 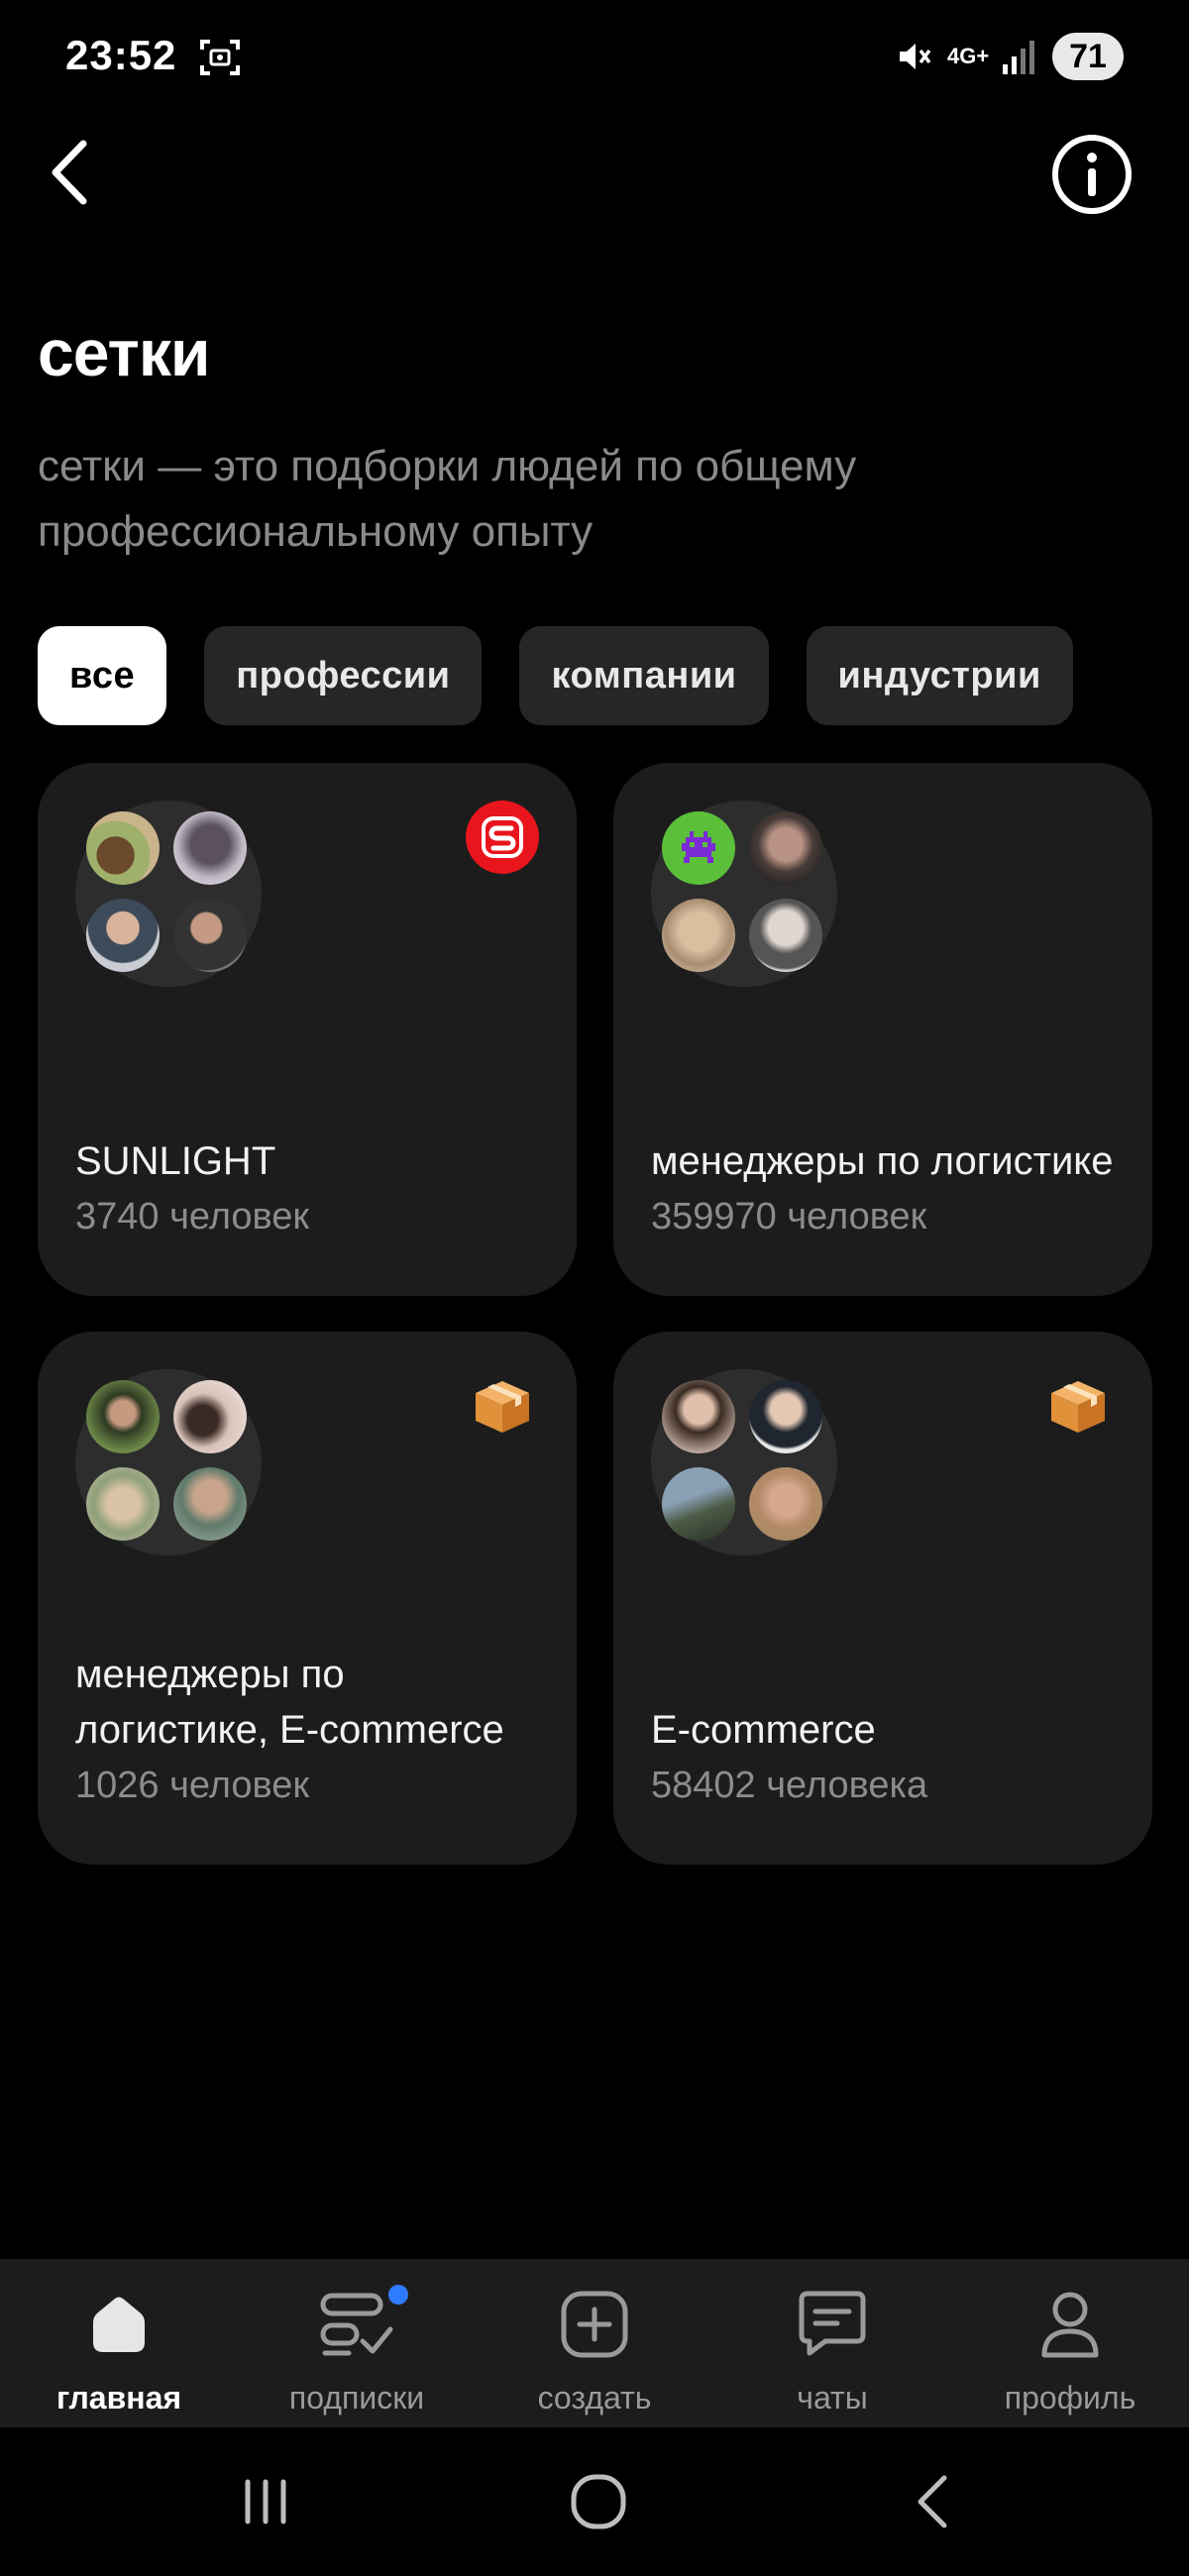 I want to click on sunlight-logo-icon, so click(x=503, y=838).